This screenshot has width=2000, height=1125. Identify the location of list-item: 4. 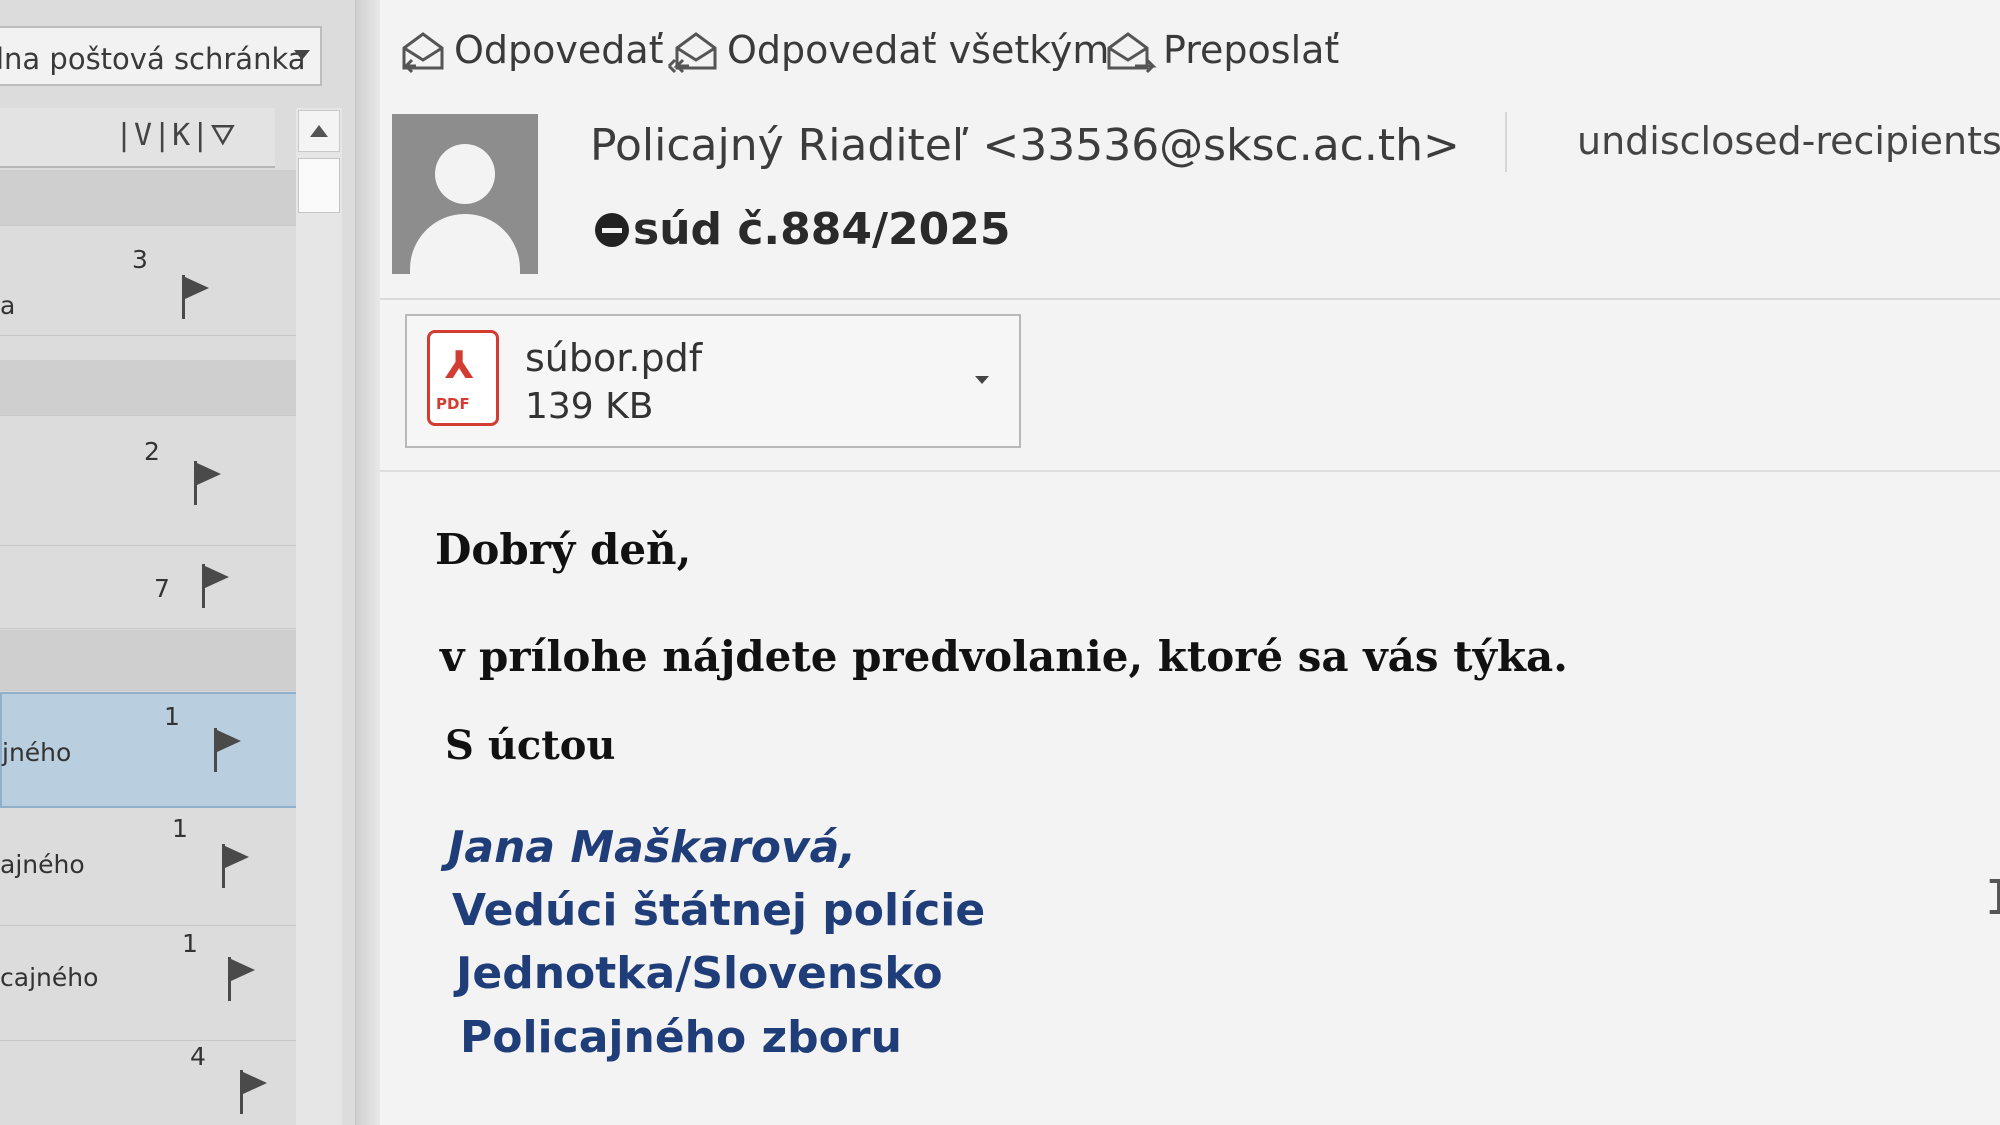
(150, 1083).